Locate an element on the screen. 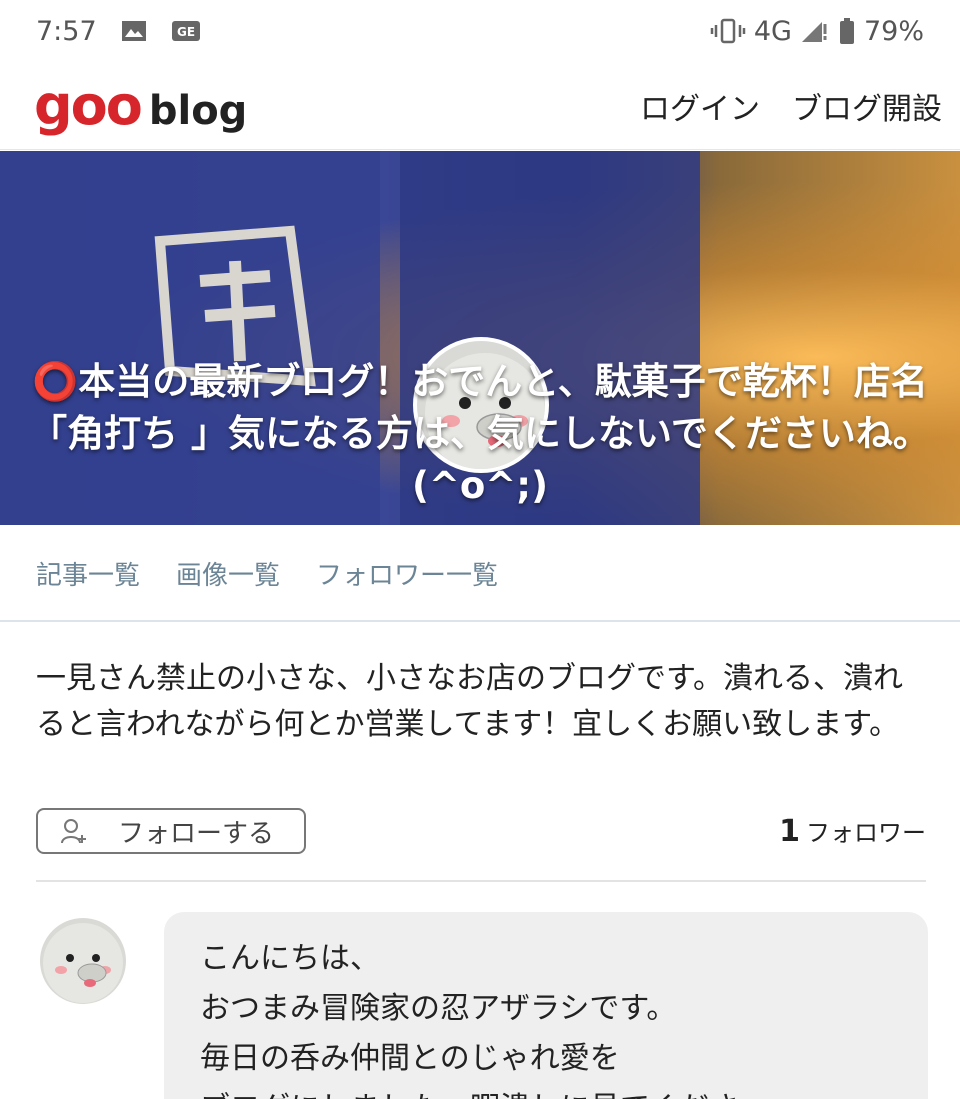  author-avatar is located at coordinates (83, 961).